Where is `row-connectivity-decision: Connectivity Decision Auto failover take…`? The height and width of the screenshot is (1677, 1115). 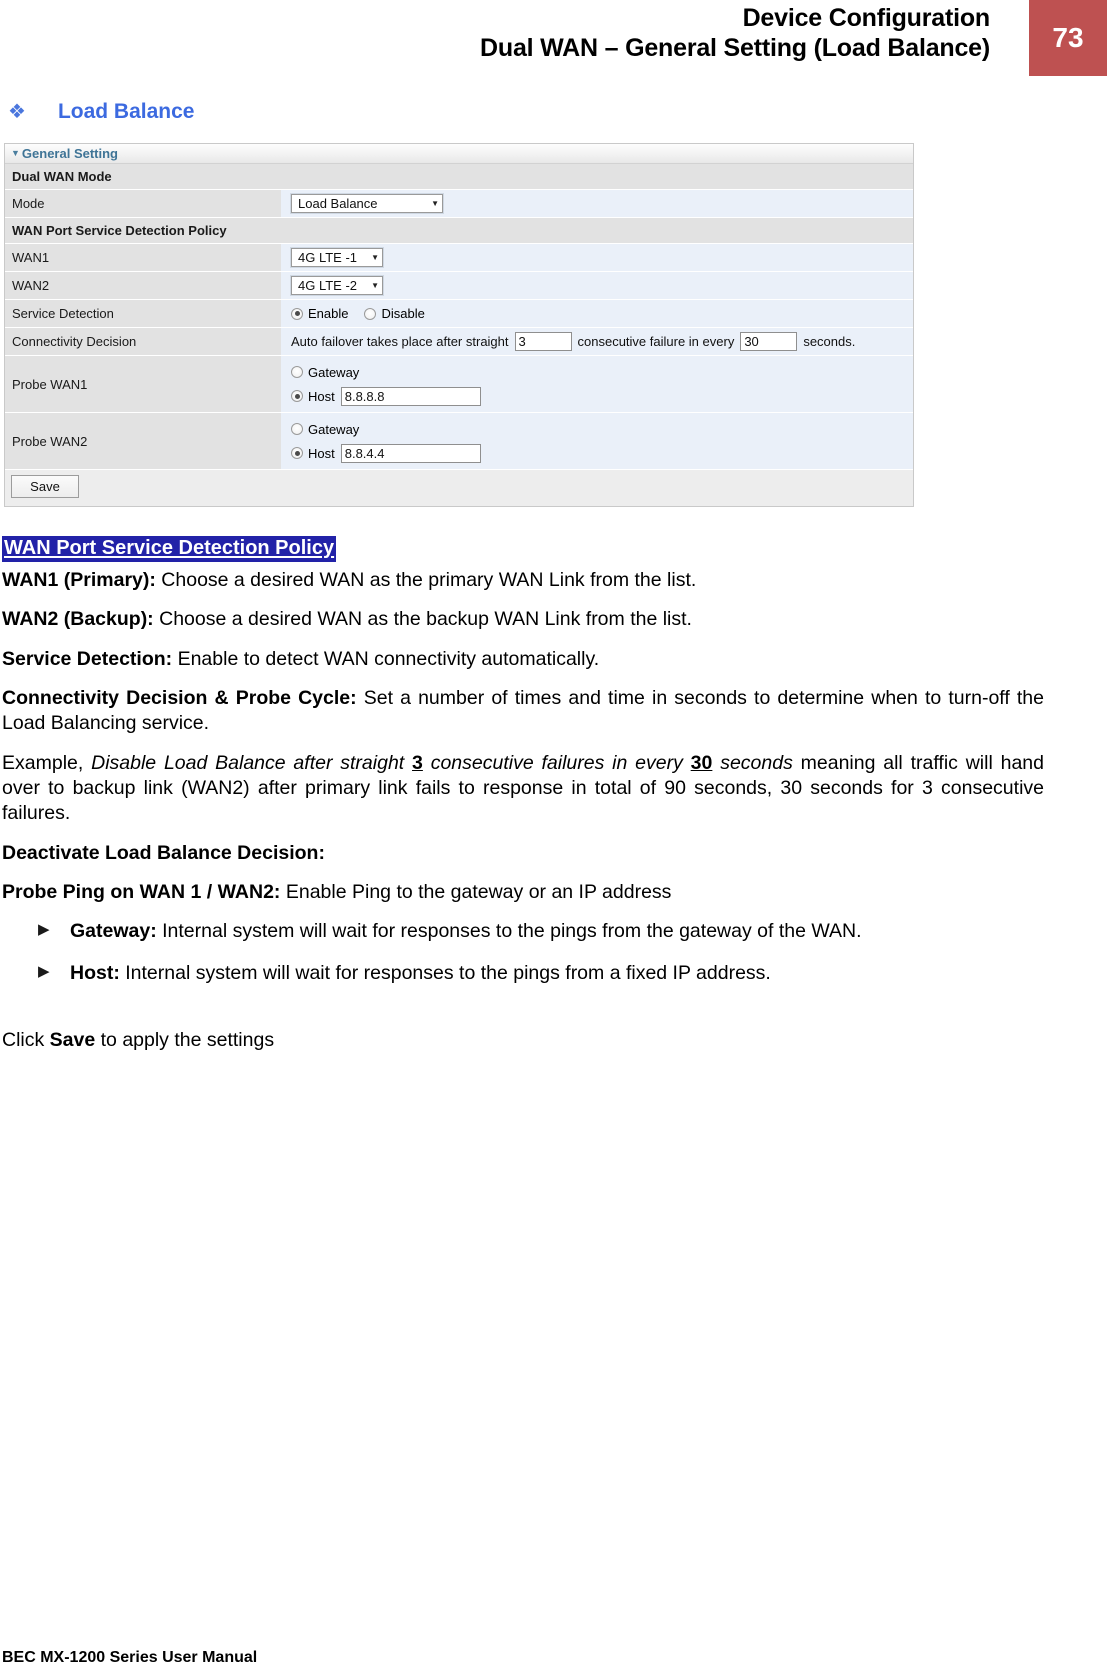
row-connectivity-decision: Connectivity Decision Auto failover take… is located at coordinates (459, 342).